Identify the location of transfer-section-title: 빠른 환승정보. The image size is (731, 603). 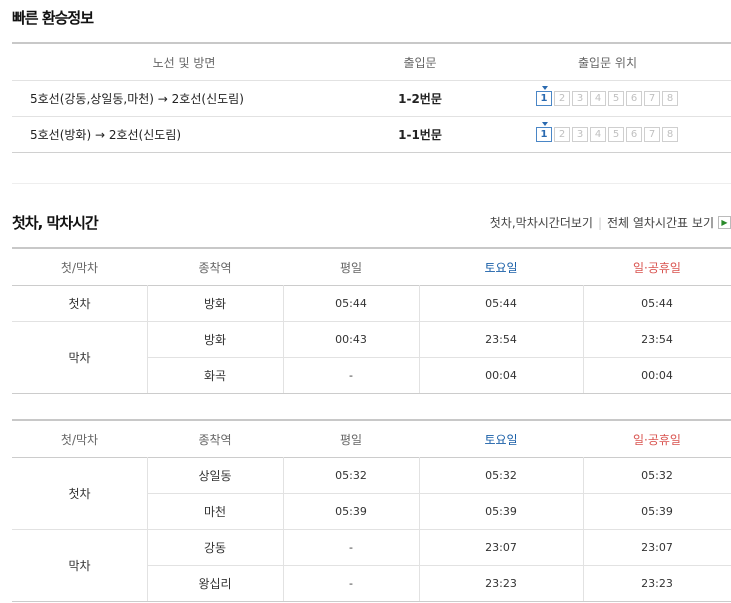
(53, 18).